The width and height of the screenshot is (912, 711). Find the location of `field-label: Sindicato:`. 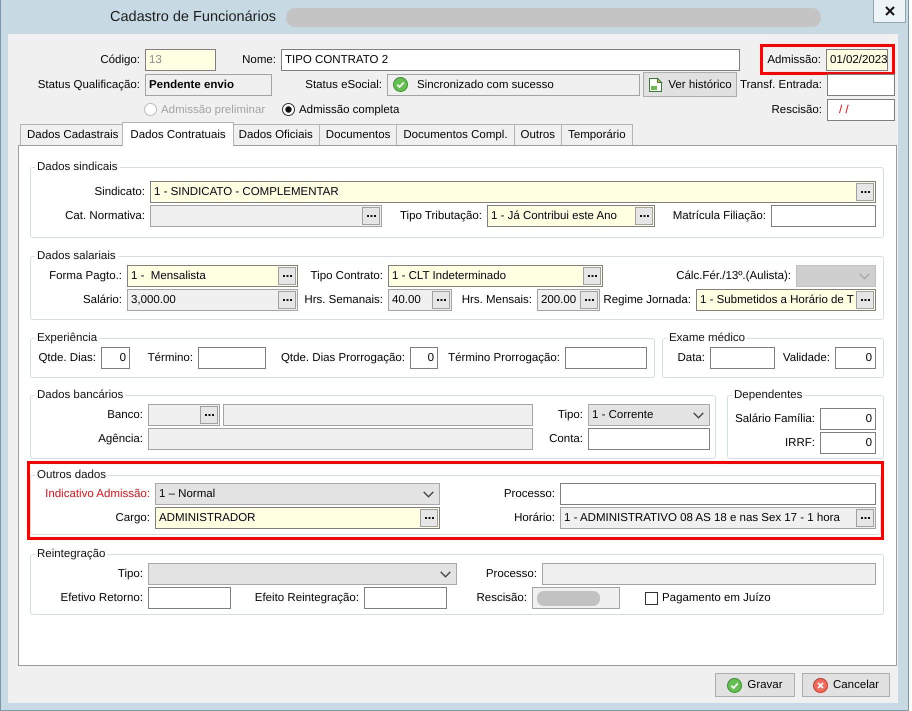

field-label: Sindicato: is located at coordinates (119, 192).